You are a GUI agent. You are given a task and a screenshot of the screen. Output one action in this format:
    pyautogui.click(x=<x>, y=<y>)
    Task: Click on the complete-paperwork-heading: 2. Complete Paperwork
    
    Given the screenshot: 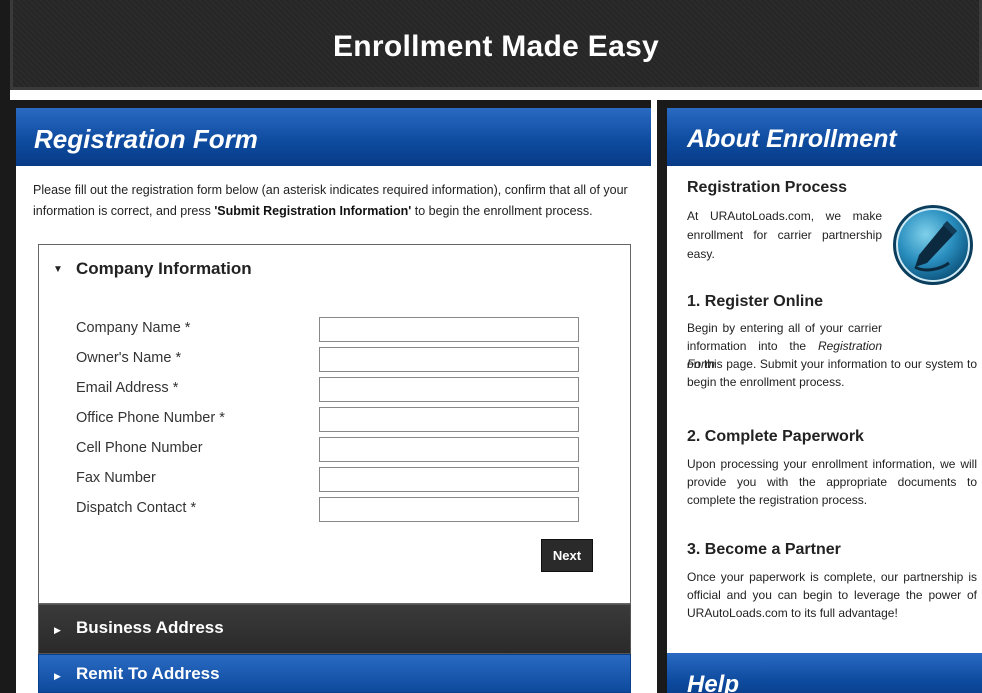 What is the action you would take?
    pyautogui.click(x=775, y=436)
    